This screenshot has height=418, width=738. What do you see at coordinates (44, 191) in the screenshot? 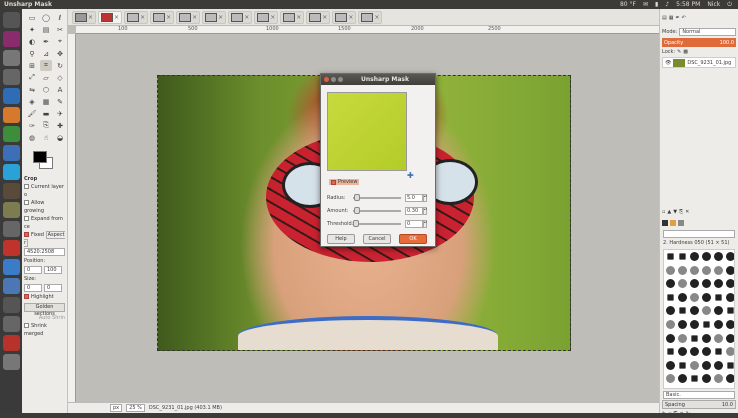
I see `current-layer-option: Current layer o` at bounding box center [44, 191].